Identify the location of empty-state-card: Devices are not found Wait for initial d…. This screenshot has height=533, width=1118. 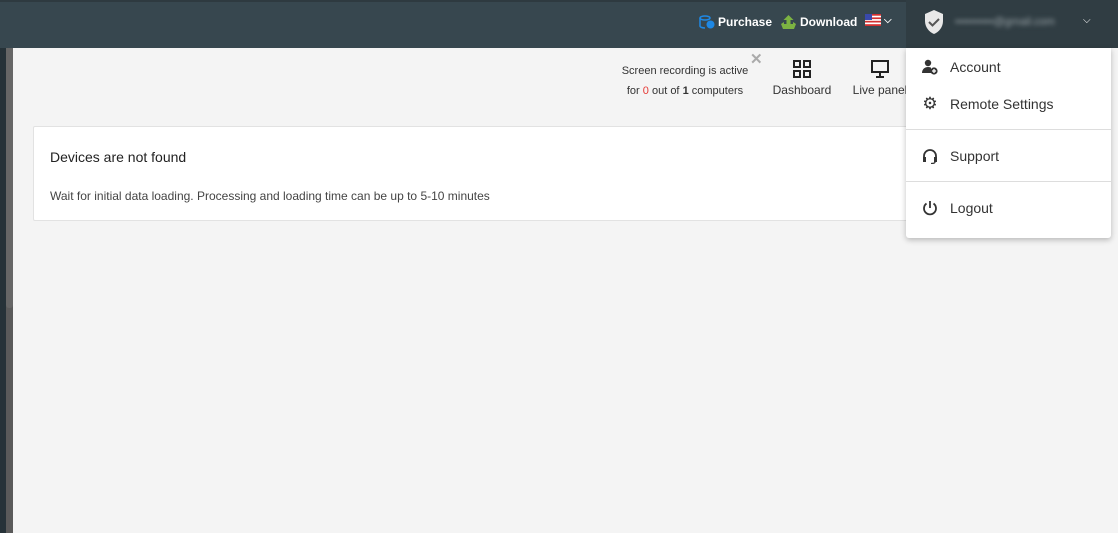
(483, 173).